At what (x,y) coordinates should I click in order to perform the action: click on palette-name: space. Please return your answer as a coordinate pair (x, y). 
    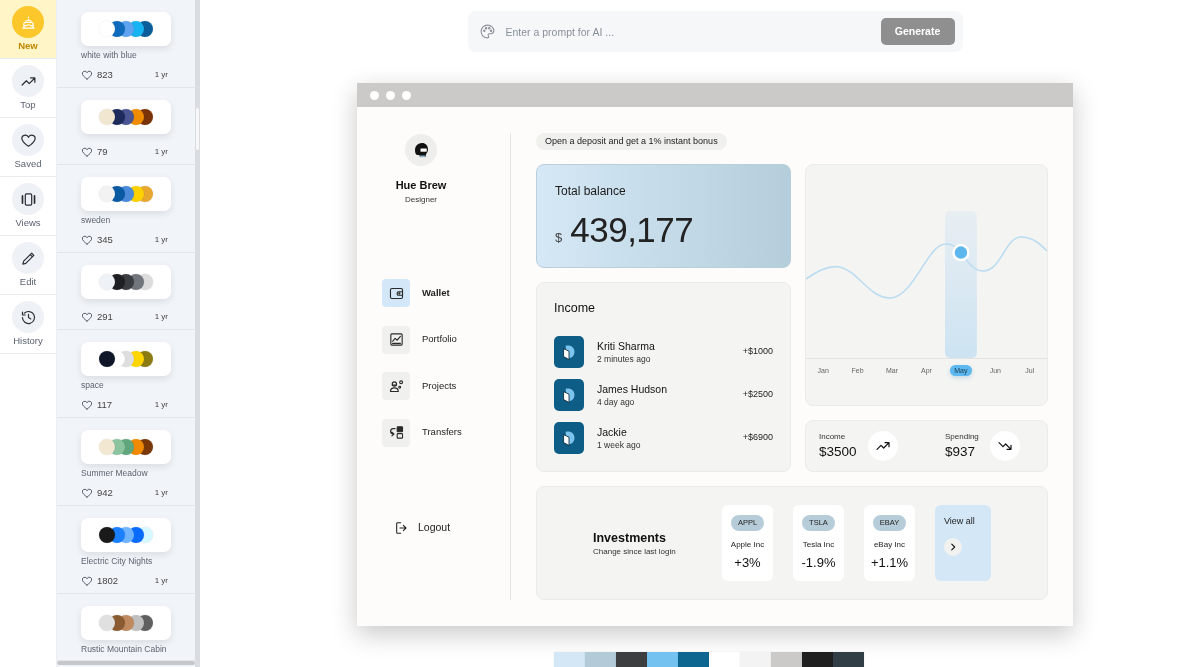
    Looking at the image, I should click on (93, 385).